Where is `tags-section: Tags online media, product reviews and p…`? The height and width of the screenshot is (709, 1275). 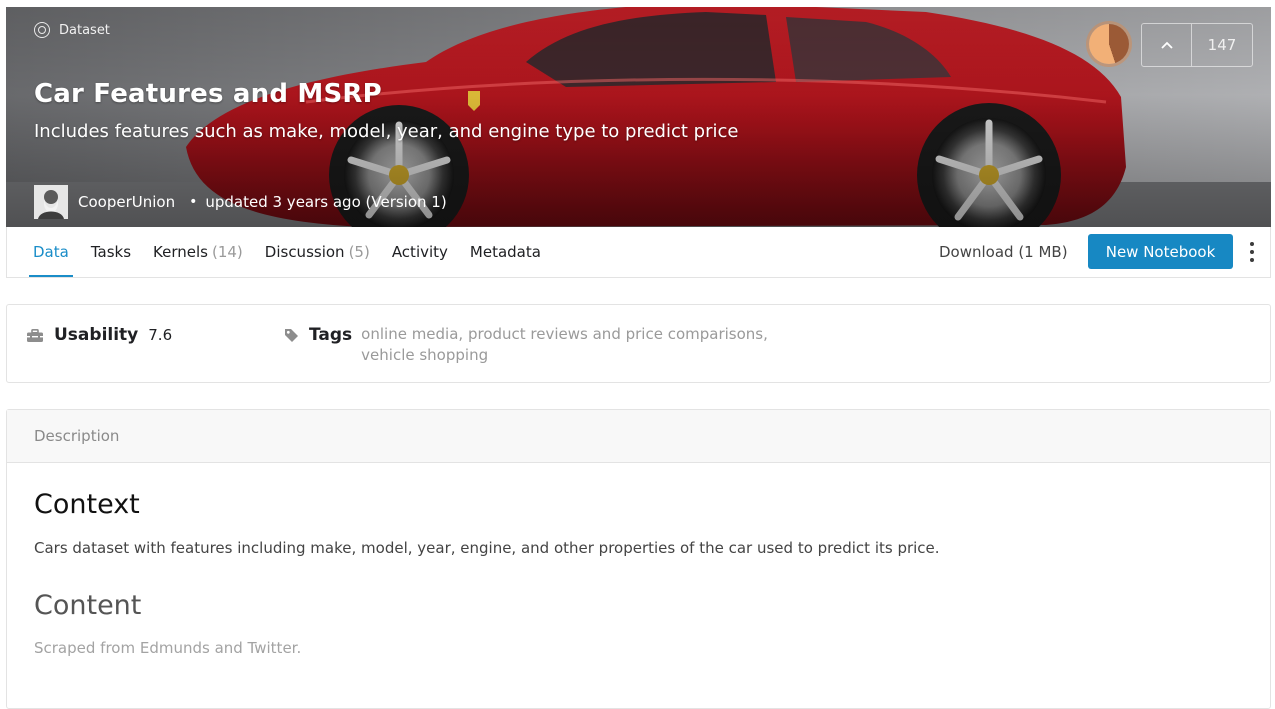
tags-section: Tags online media, product reviews and p… is located at coordinates (532, 345).